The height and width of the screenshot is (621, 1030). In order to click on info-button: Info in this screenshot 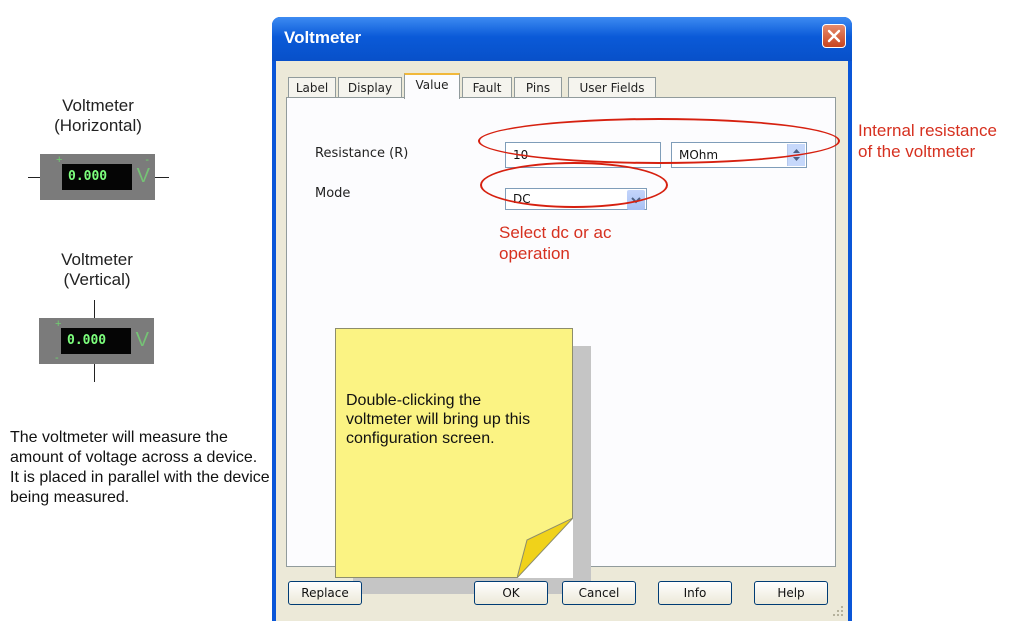, I will do `click(695, 593)`.